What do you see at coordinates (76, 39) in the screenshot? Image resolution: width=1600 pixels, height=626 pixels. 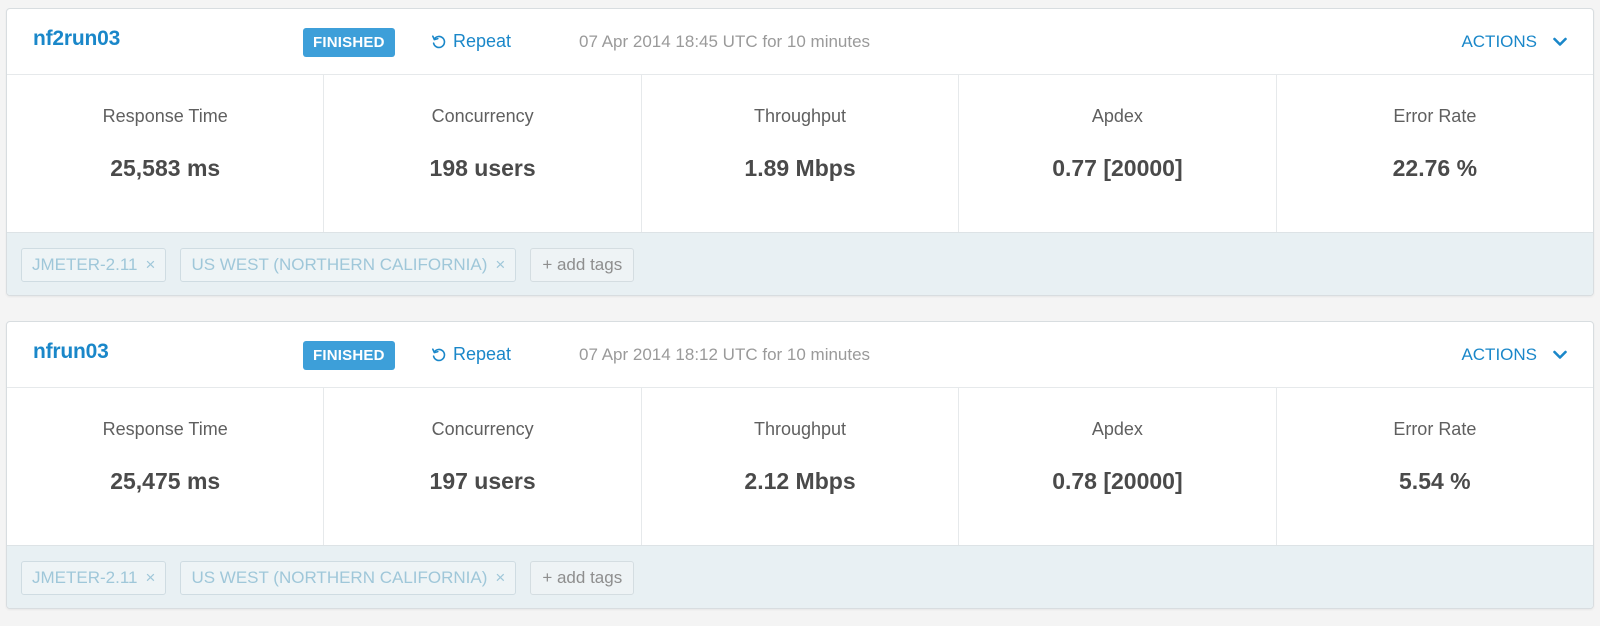 I see `run-name-link: nf2run03` at bounding box center [76, 39].